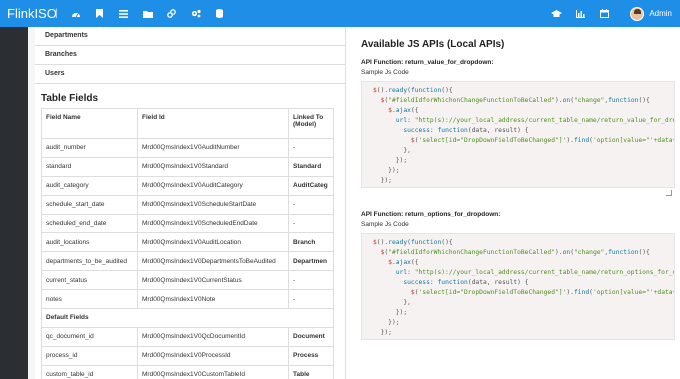  Describe the element at coordinates (556, 13) in the screenshot. I see `graduation-cap-icon` at that location.